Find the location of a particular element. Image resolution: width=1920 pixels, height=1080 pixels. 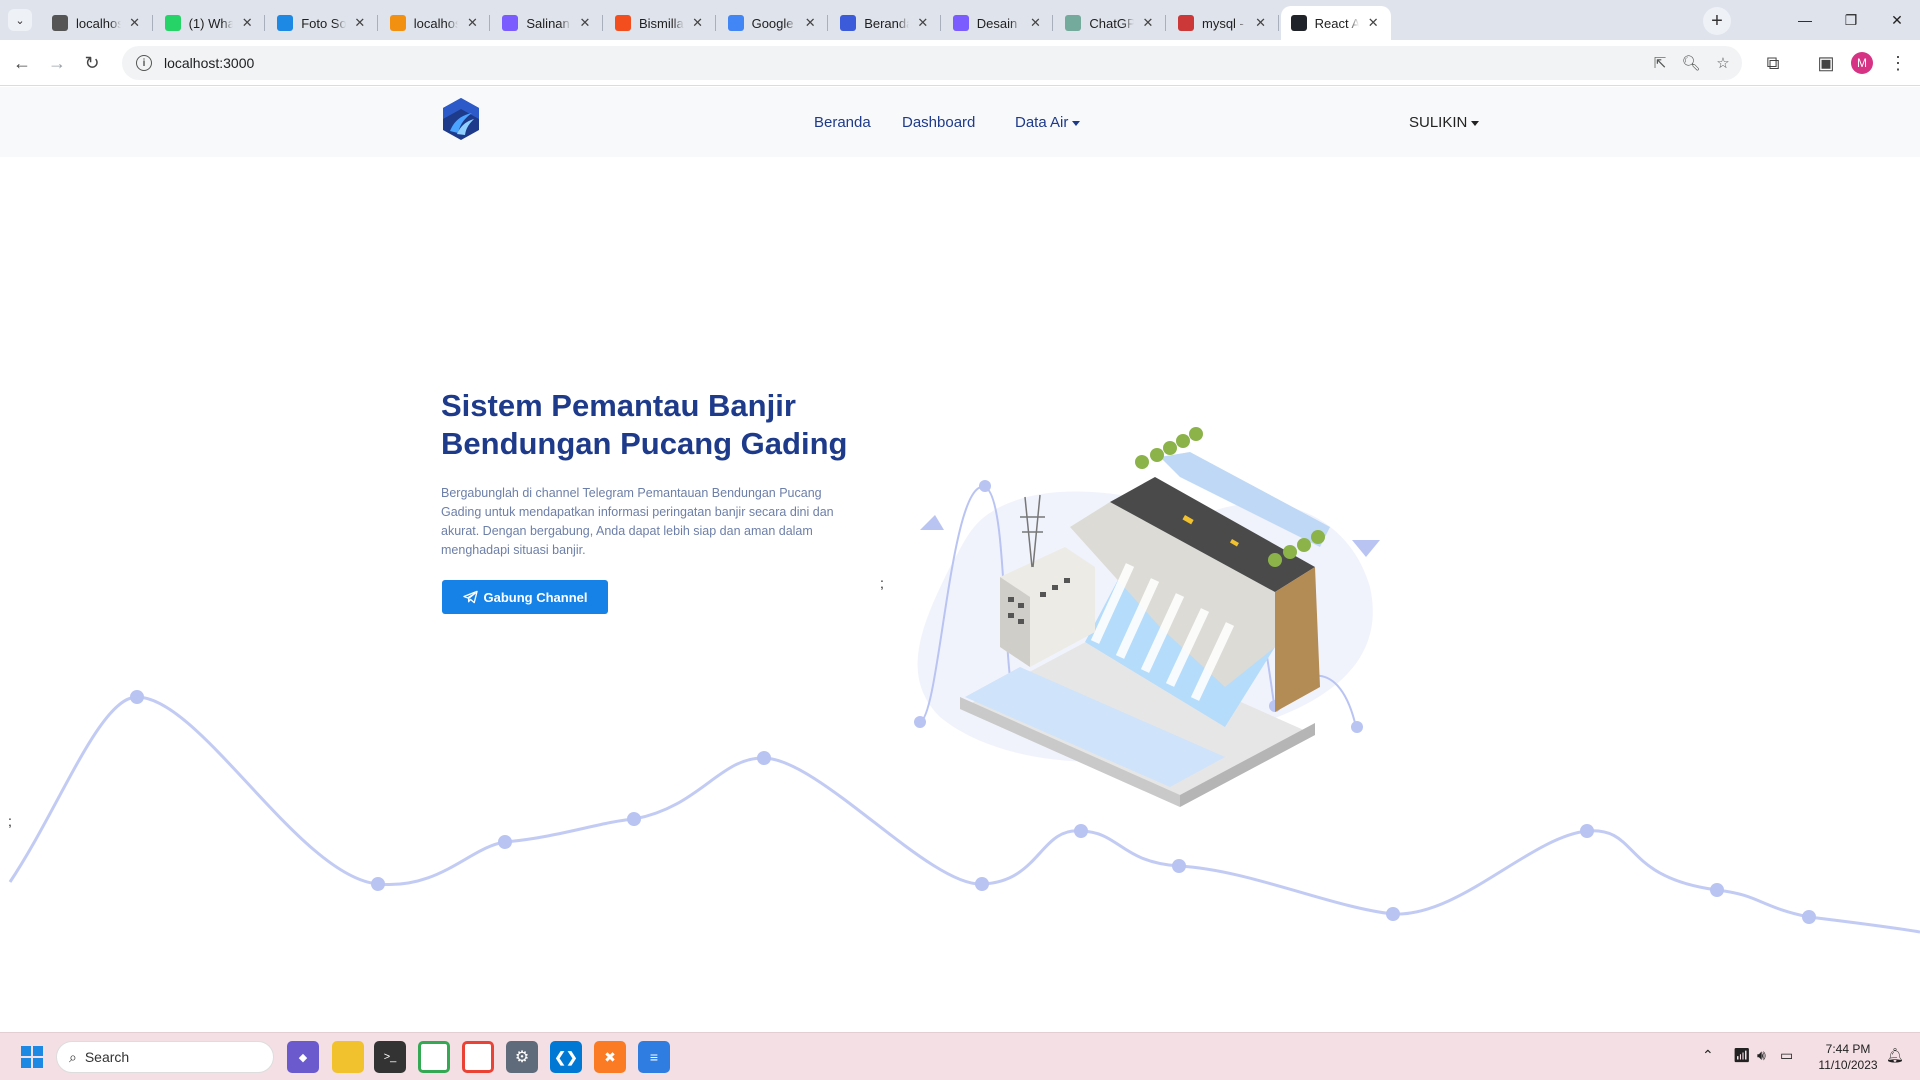

close-icon: ✕ is located at coordinates (1897, 19).